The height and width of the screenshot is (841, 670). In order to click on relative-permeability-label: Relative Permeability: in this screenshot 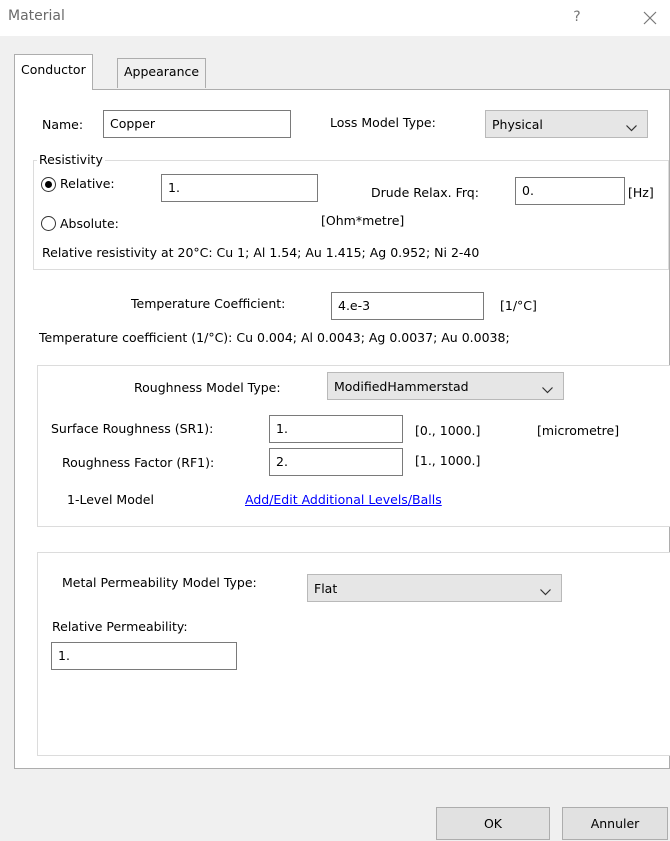, I will do `click(120, 626)`.